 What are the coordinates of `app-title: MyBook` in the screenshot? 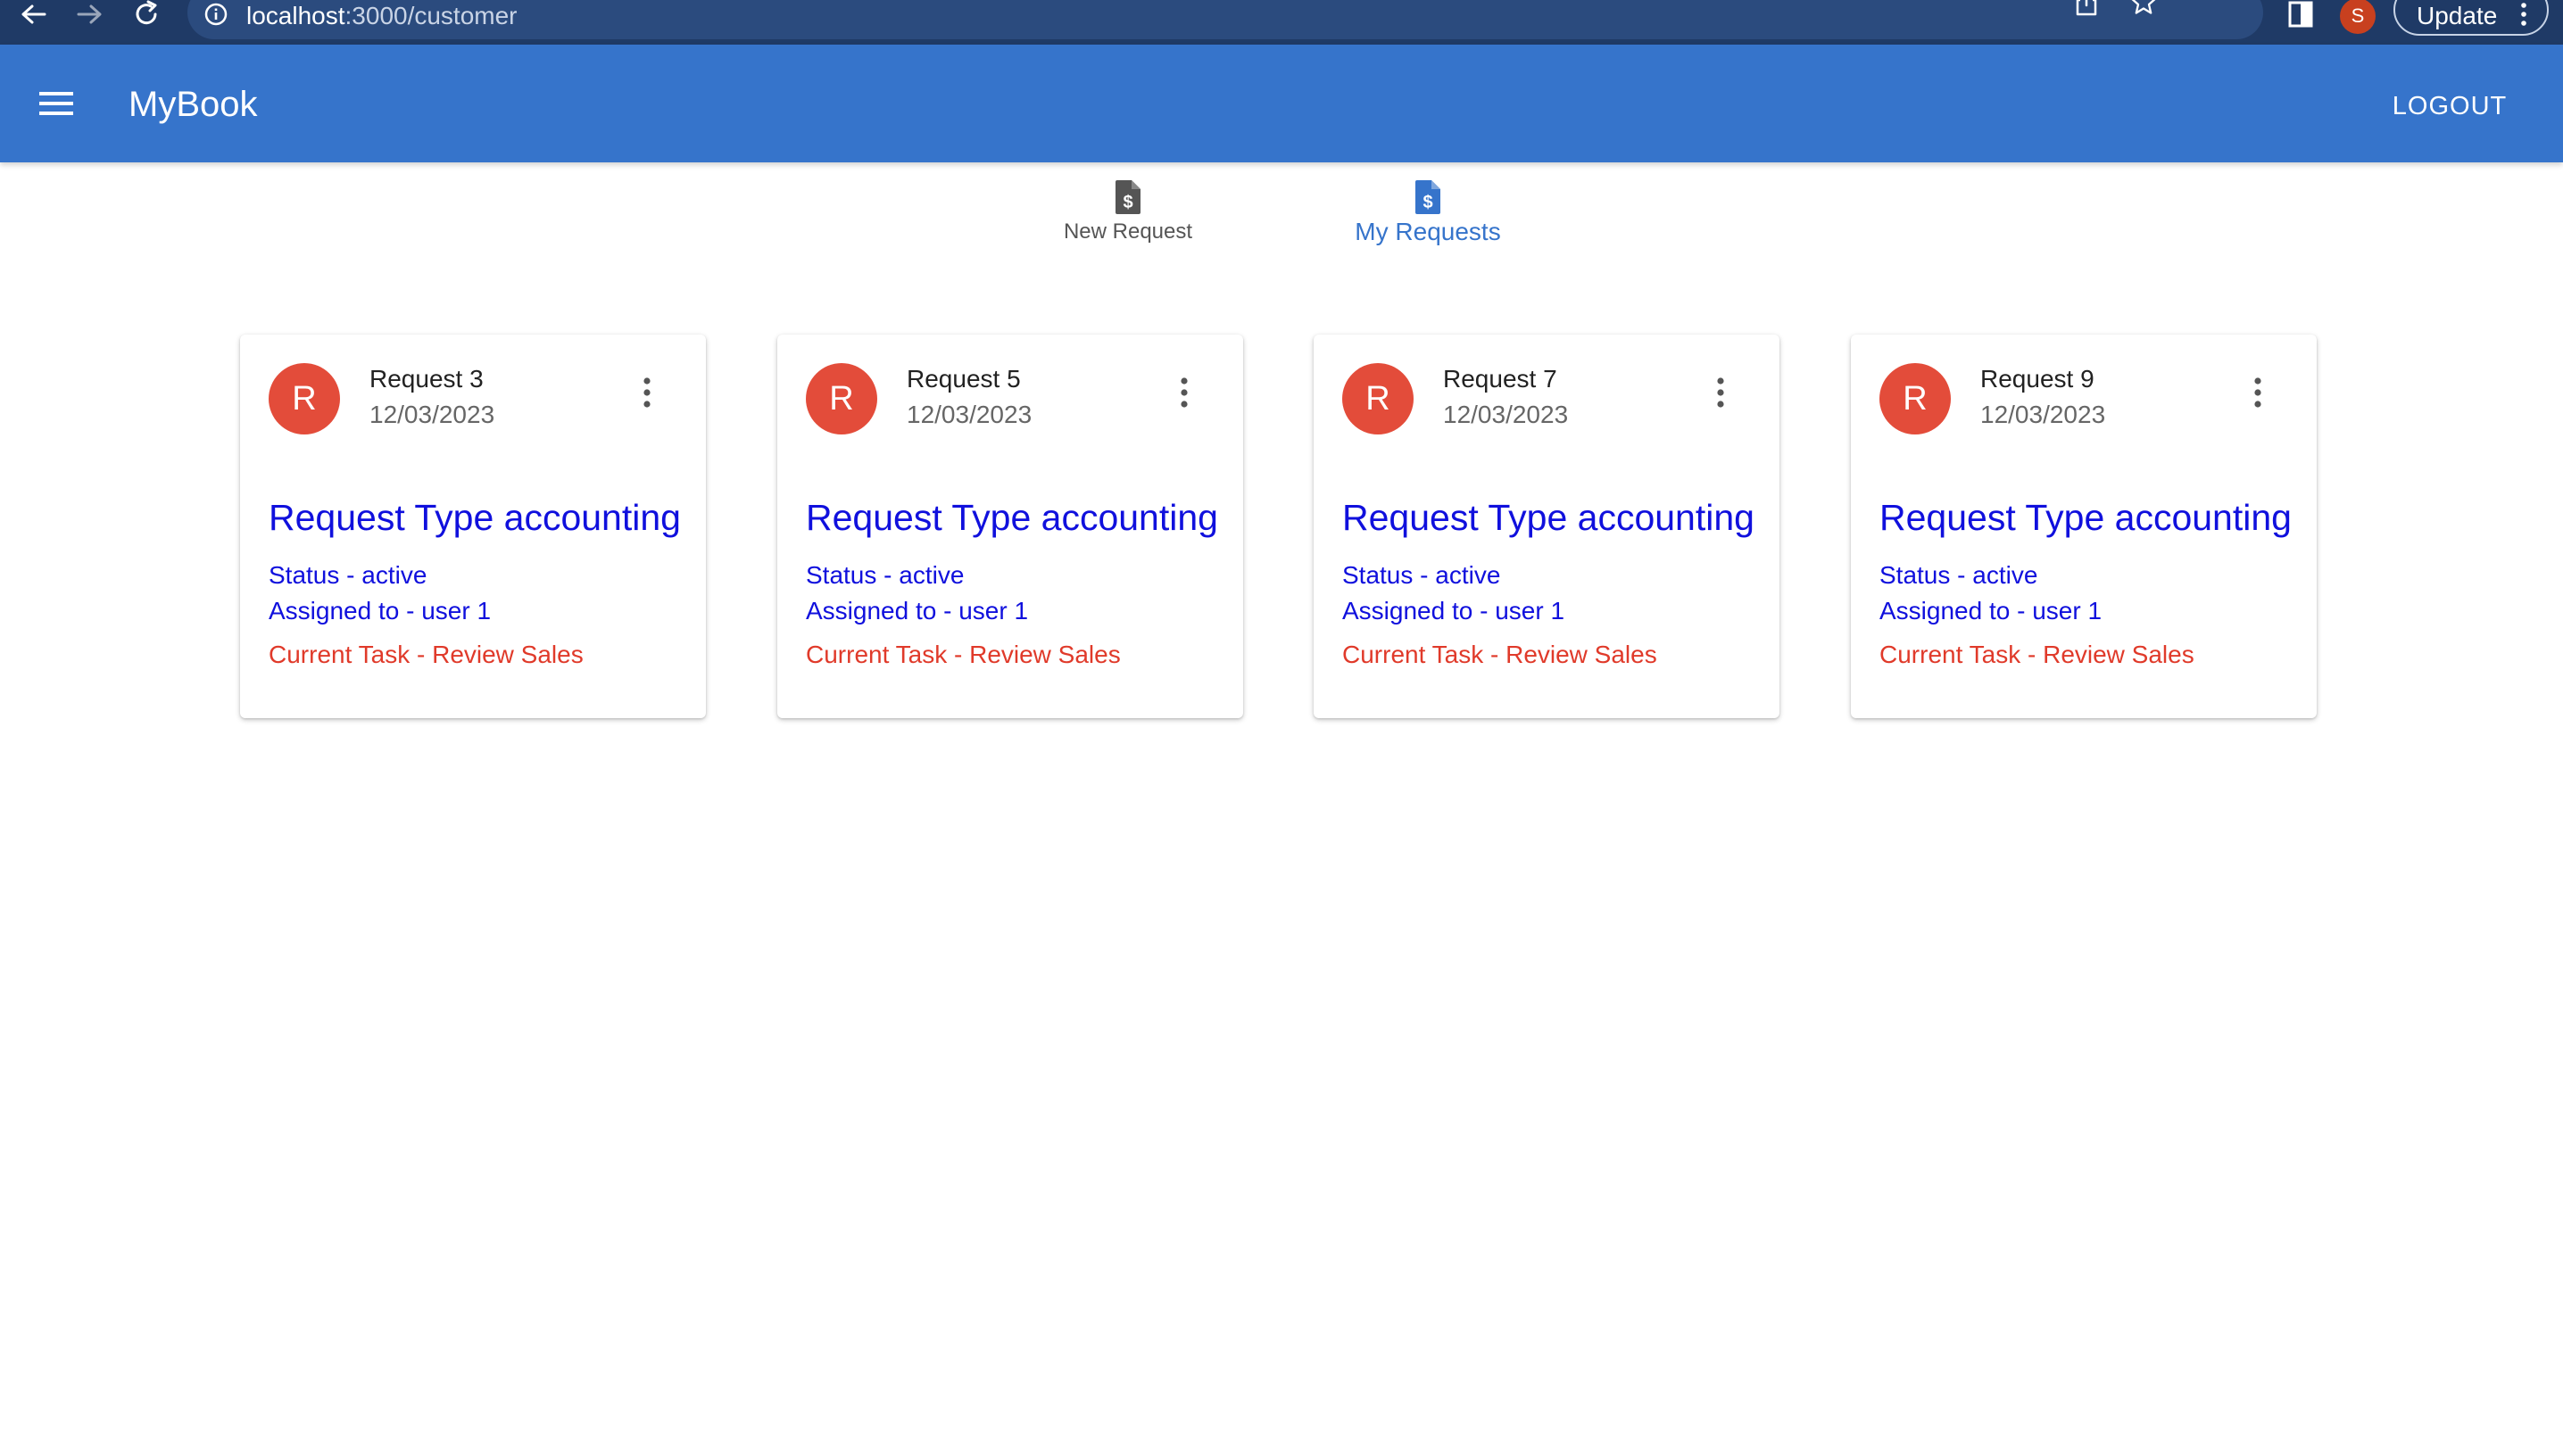 It's located at (193, 104).